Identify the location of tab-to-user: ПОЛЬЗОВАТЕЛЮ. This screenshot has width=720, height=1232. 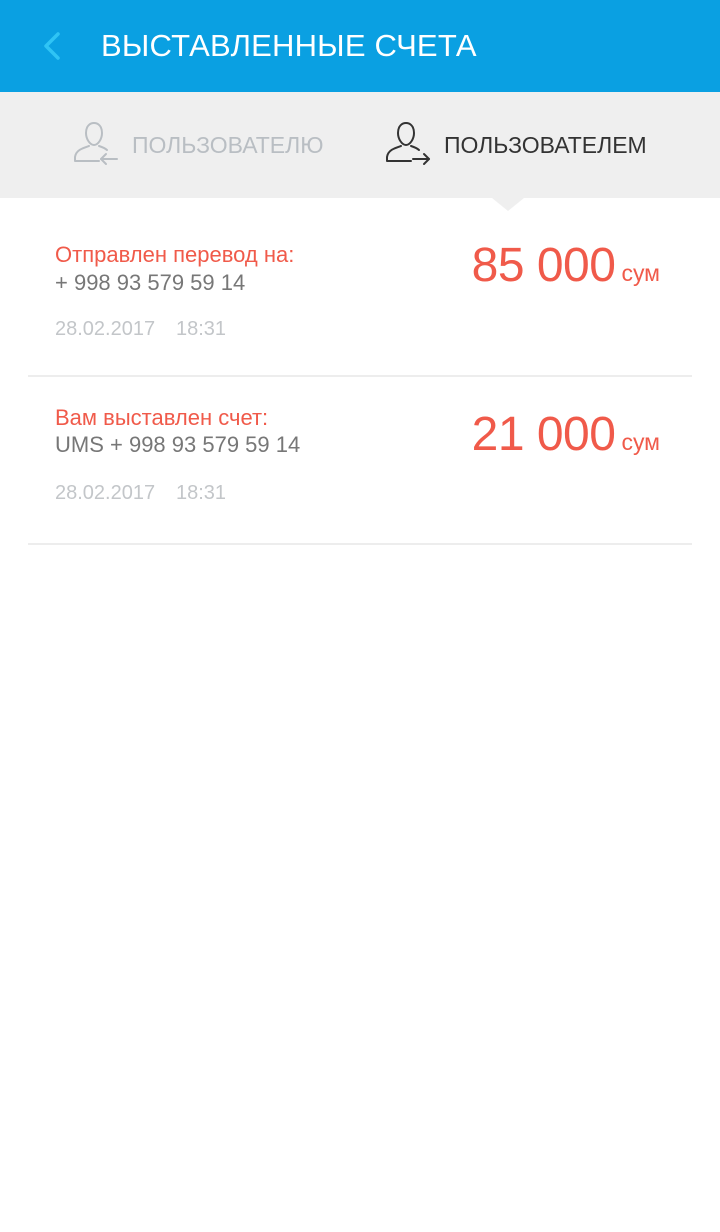
(197, 145).